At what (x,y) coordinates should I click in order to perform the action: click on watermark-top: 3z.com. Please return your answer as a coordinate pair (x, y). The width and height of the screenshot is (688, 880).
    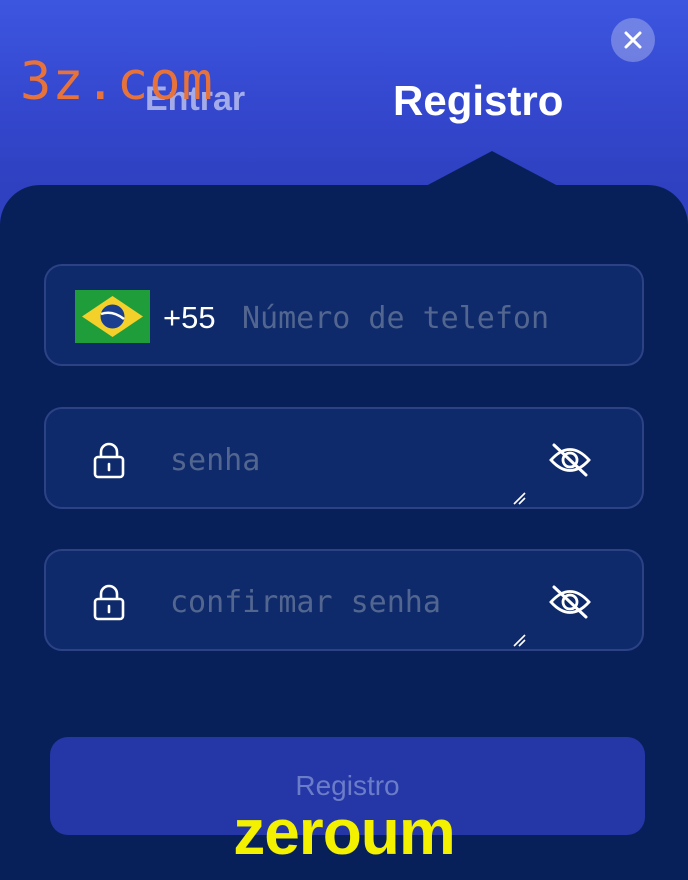
    Looking at the image, I should click on (117, 82).